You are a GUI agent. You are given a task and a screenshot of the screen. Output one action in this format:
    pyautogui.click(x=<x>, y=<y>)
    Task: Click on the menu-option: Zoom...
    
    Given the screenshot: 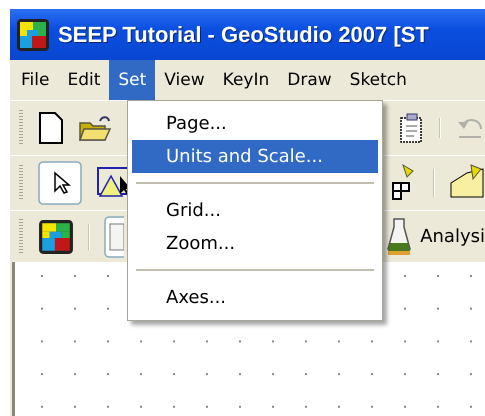 What is the action you would take?
    pyautogui.click(x=255, y=243)
    